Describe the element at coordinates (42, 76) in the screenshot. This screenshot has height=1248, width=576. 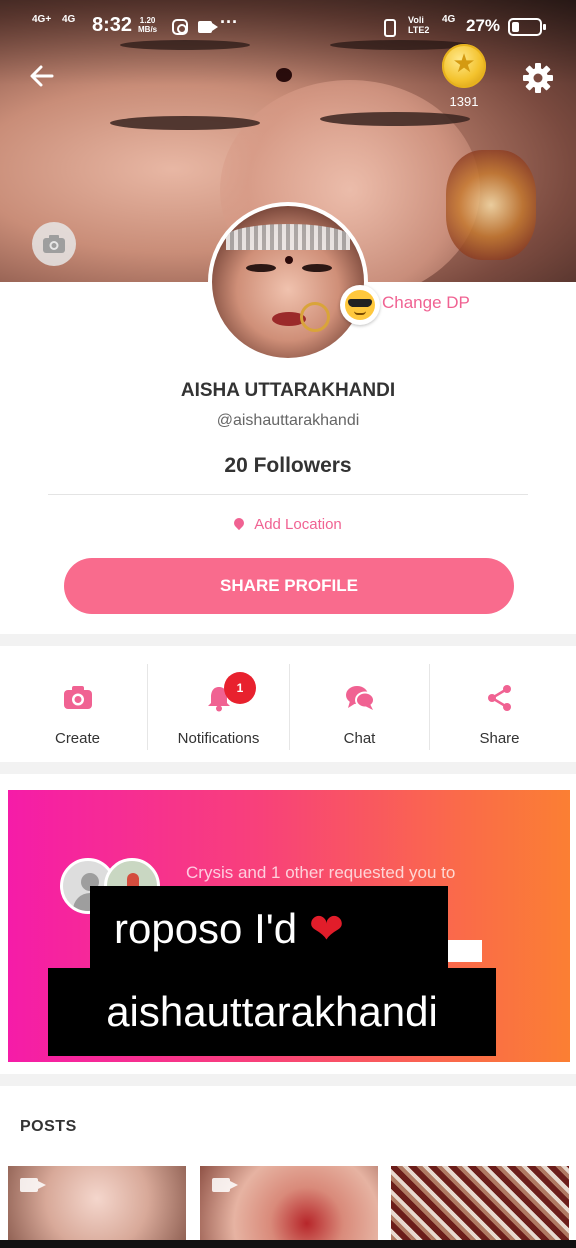
I see `back-arrow-icon` at that location.